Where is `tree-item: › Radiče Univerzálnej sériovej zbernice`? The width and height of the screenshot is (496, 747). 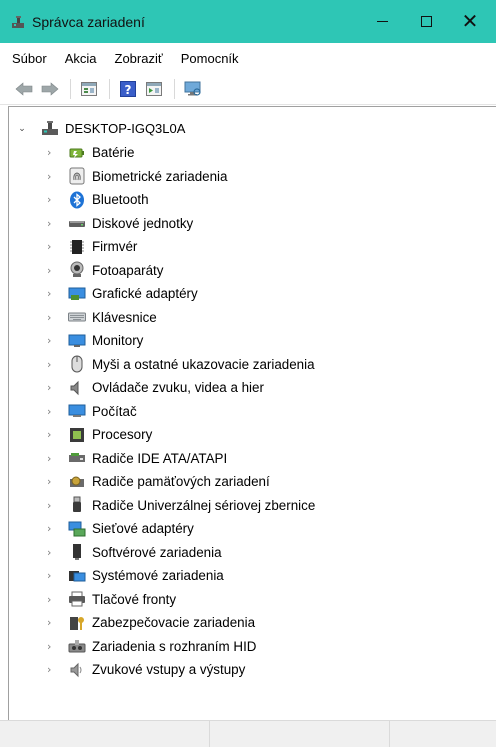 tree-item: › Radiče Univerzálnej sériovej zbernice is located at coordinates (181, 506).